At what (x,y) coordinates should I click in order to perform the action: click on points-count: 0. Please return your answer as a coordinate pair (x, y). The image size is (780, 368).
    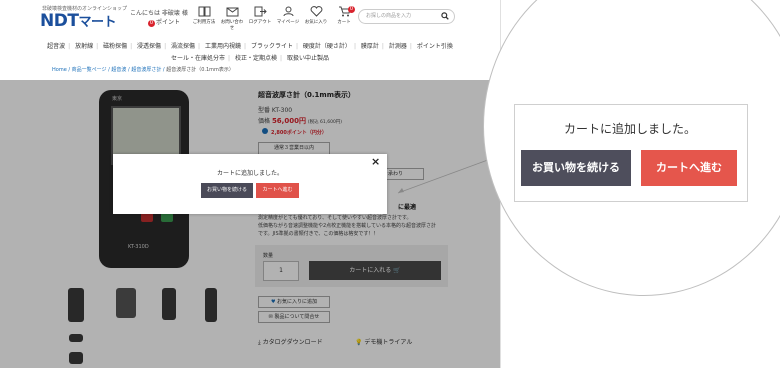
    Looking at the image, I should click on (151, 23).